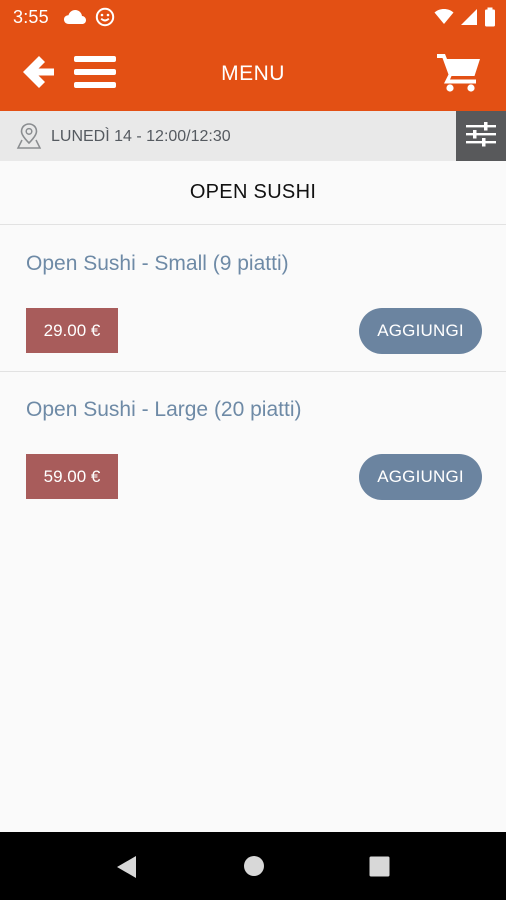  What do you see at coordinates (444, 19) in the screenshot?
I see `wifi-icon` at bounding box center [444, 19].